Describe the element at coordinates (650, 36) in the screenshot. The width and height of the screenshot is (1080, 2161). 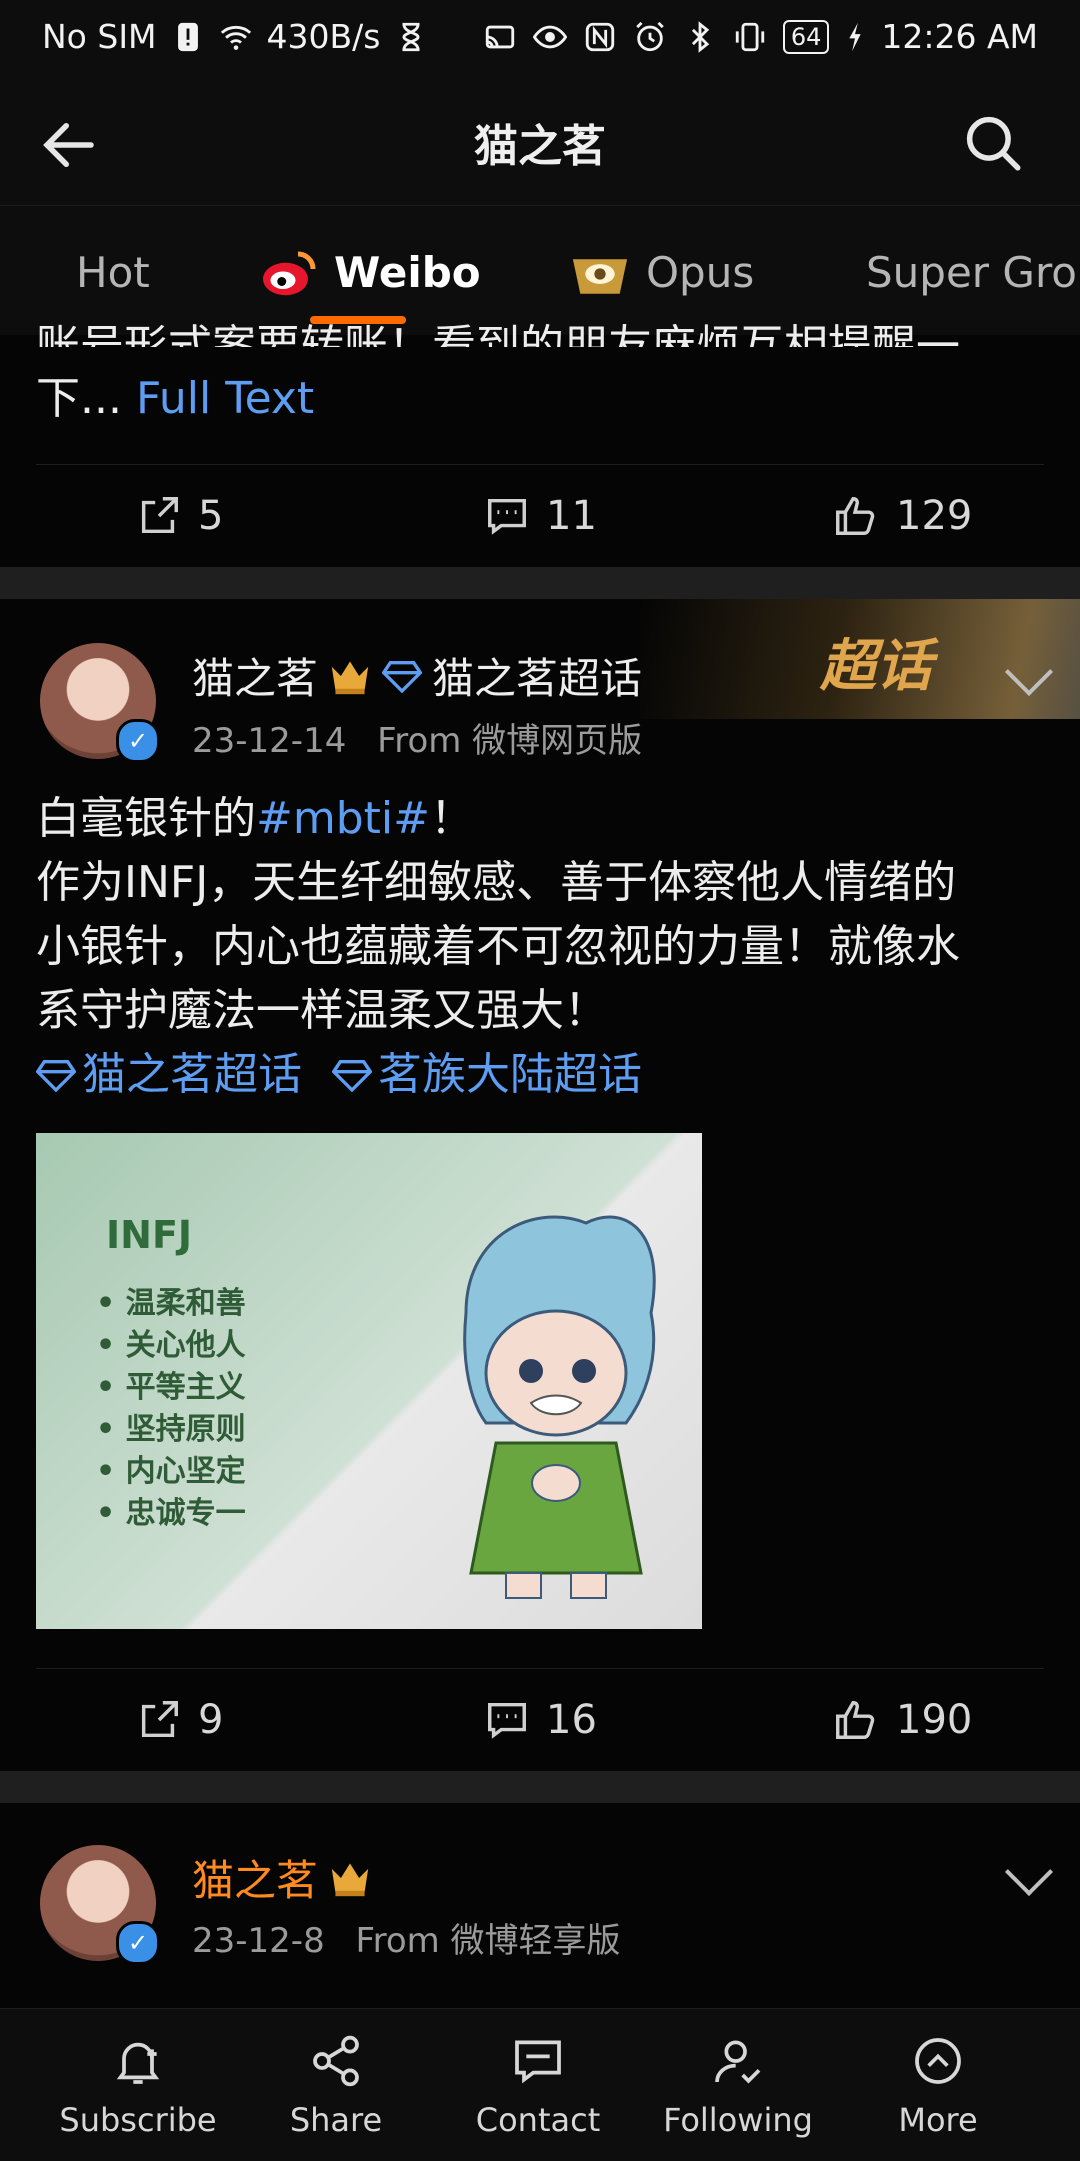
I see `alarm-icon` at that location.